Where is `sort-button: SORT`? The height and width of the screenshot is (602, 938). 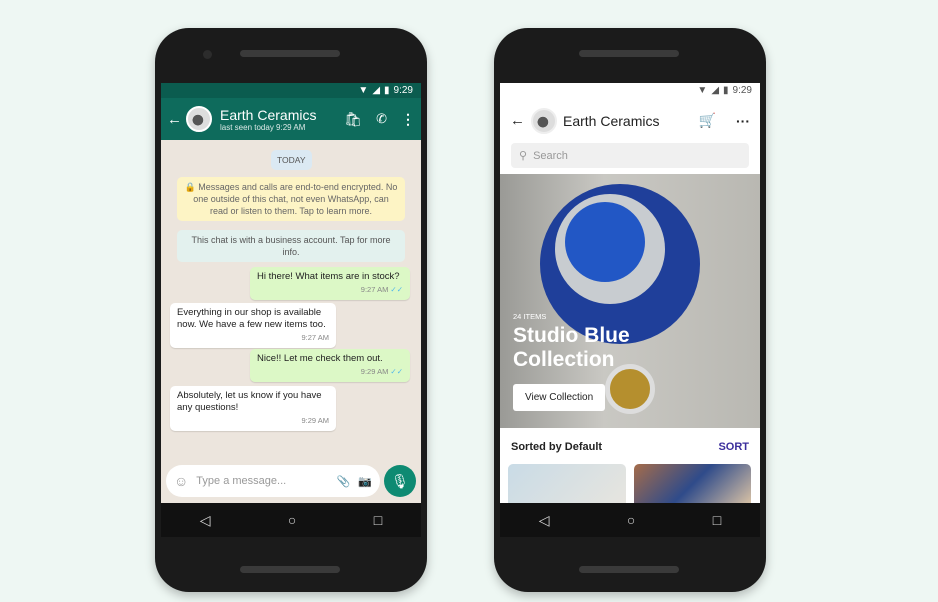 sort-button: SORT is located at coordinates (733, 447).